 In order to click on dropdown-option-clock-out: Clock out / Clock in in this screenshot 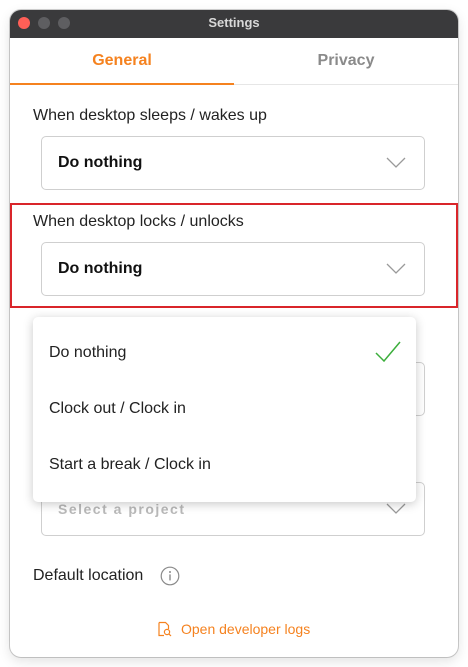, I will do `click(224, 409)`.